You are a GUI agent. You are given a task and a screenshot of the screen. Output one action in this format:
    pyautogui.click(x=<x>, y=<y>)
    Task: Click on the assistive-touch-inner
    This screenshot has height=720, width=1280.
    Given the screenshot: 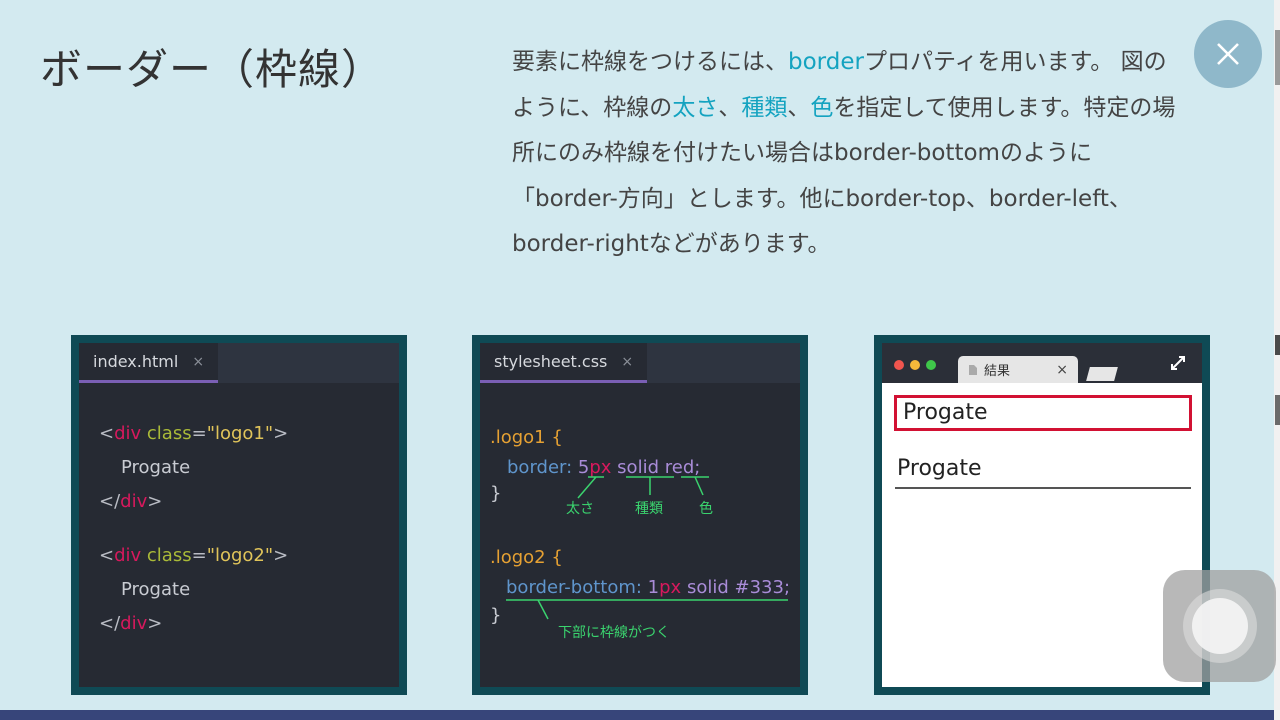 What is the action you would take?
    pyautogui.click(x=1220, y=626)
    